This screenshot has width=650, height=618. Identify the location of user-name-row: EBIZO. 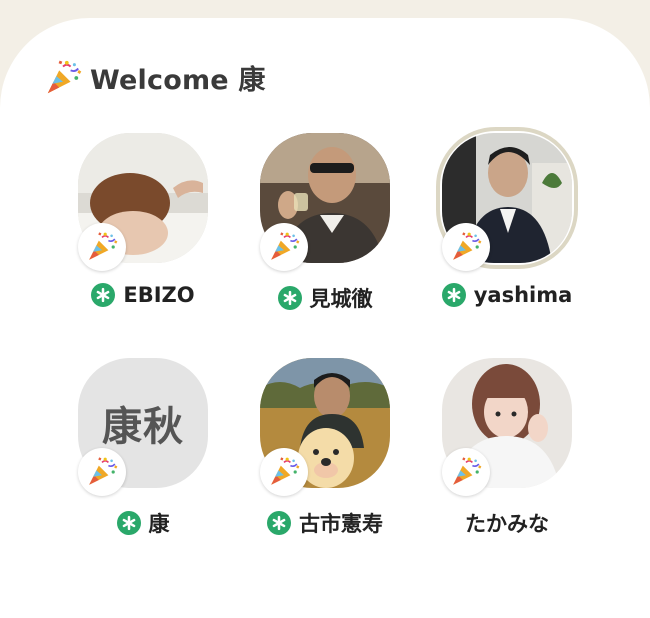
(143, 295).